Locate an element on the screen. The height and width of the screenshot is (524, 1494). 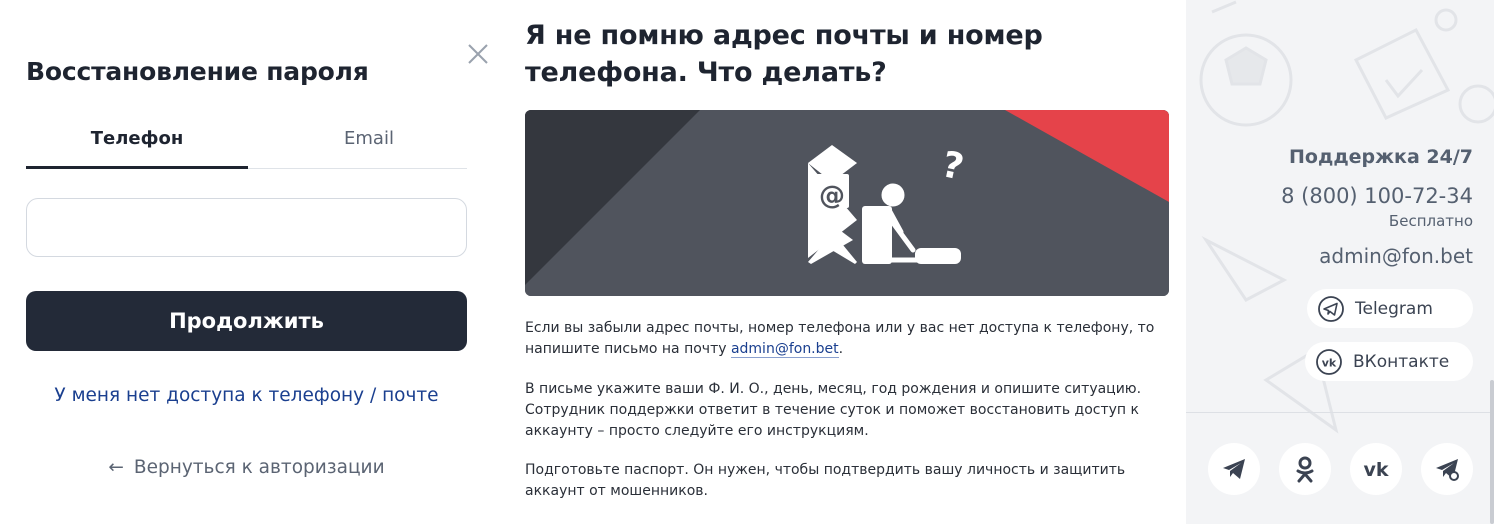
social-vk-button: vk is located at coordinates (1376, 469).